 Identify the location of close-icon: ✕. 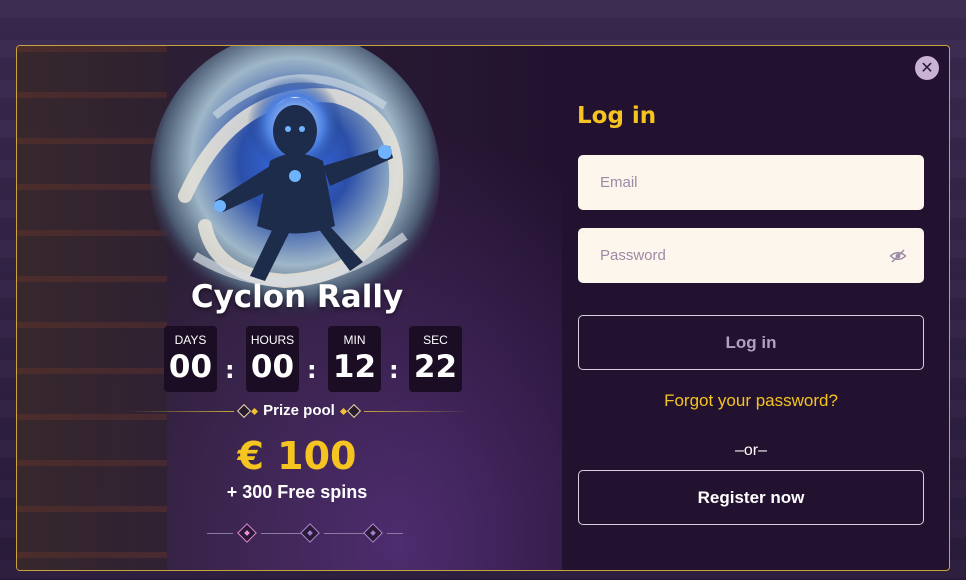
(927, 68).